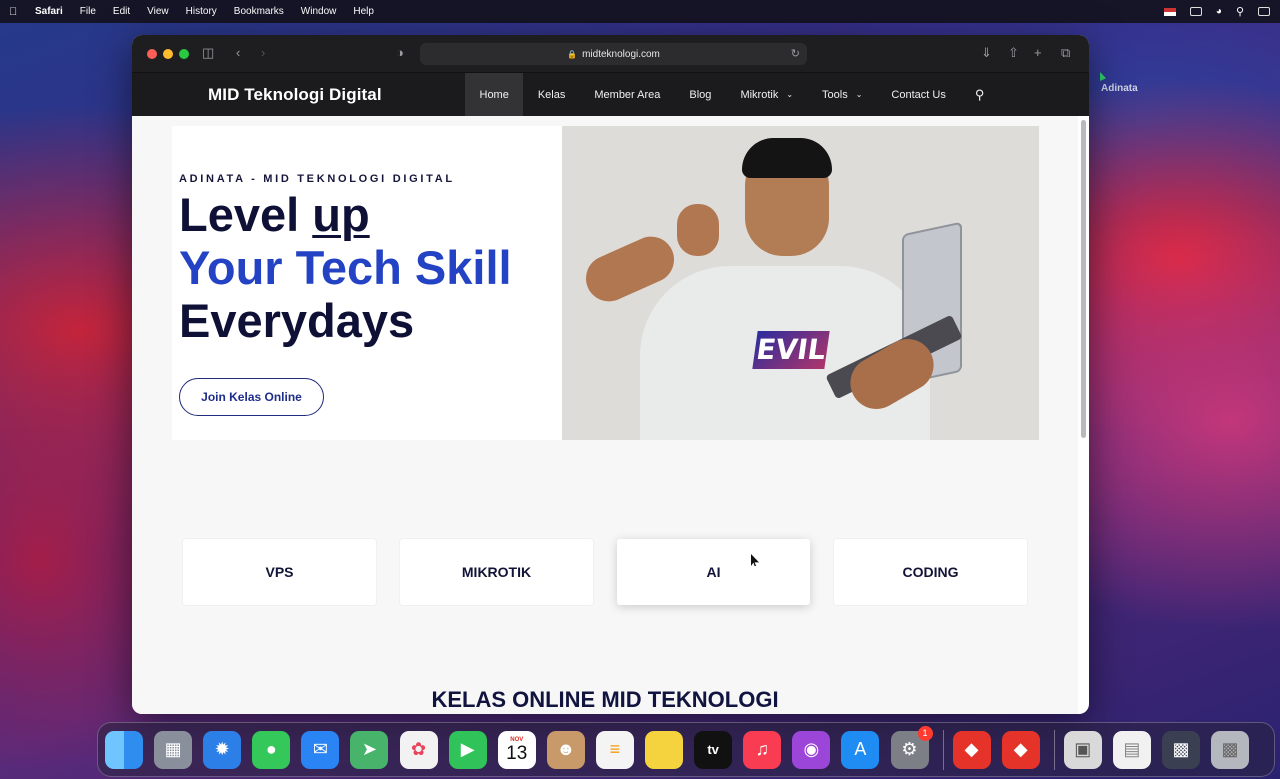  What do you see at coordinates (238, 53) in the screenshot?
I see `back-button: ‹` at bounding box center [238, 53].